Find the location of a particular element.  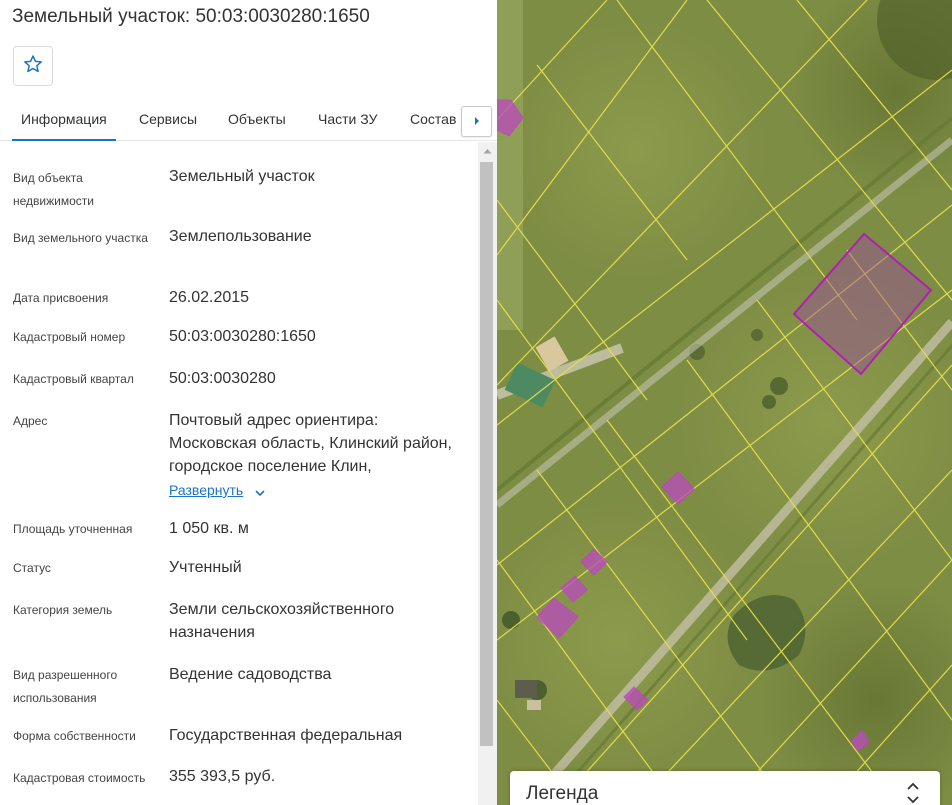

field-value-date: 26.02.2015 is located at coordinates (209, 297).